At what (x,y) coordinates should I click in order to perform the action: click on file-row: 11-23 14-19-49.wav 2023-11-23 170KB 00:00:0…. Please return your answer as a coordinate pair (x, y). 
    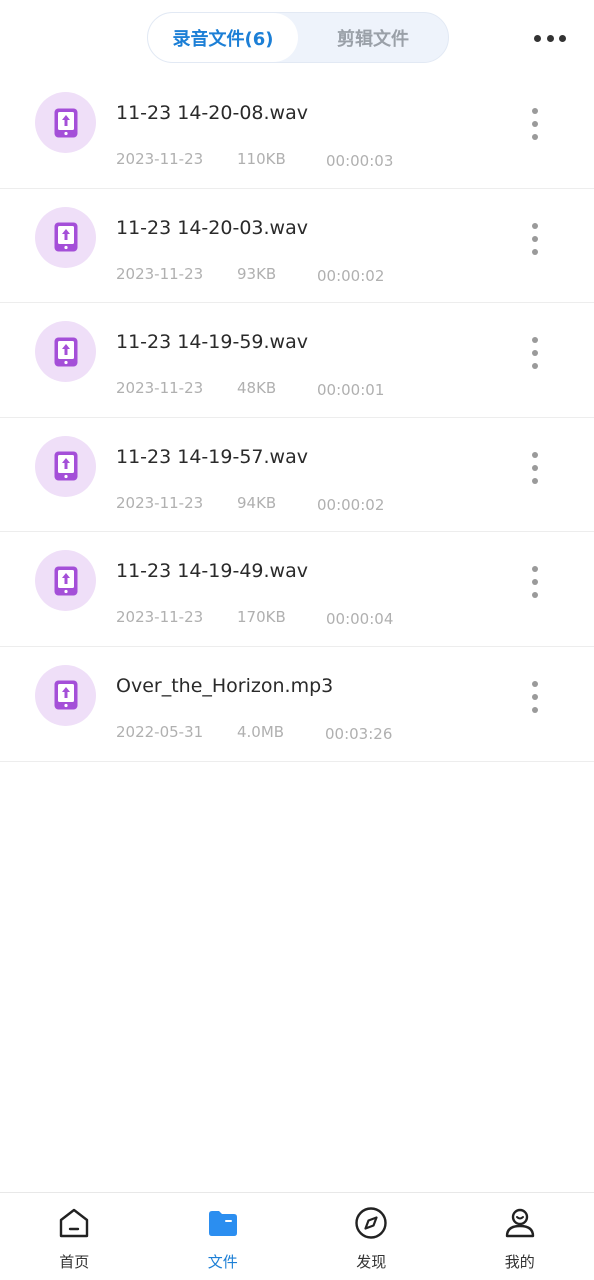
    Looking at the image, I should click on (297, 589).